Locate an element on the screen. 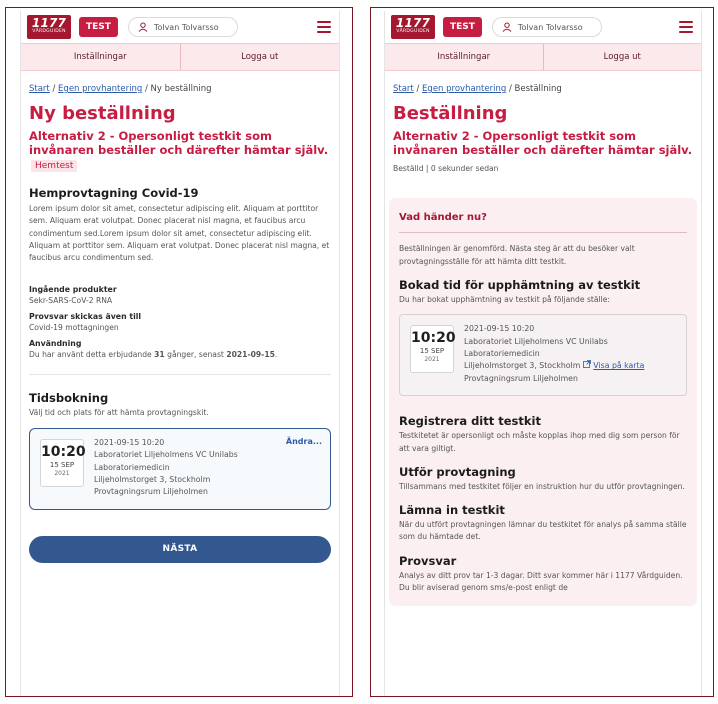  map-link: Visa på karta is located at coordinates (613, 365).